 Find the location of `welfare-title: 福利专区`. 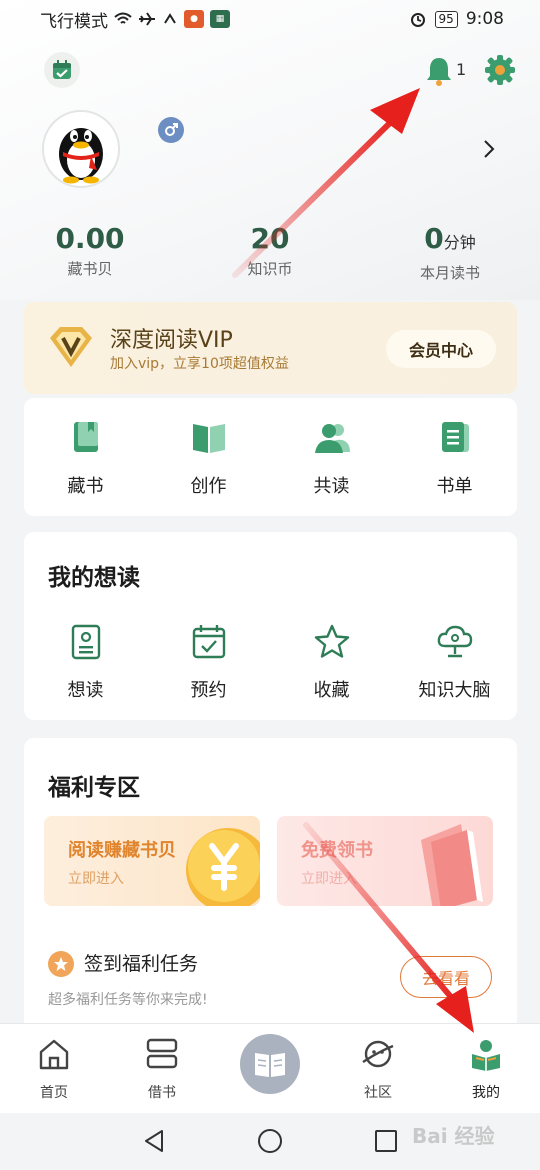

welfare-title: 福利专区 is located at coordinates (94, 788).